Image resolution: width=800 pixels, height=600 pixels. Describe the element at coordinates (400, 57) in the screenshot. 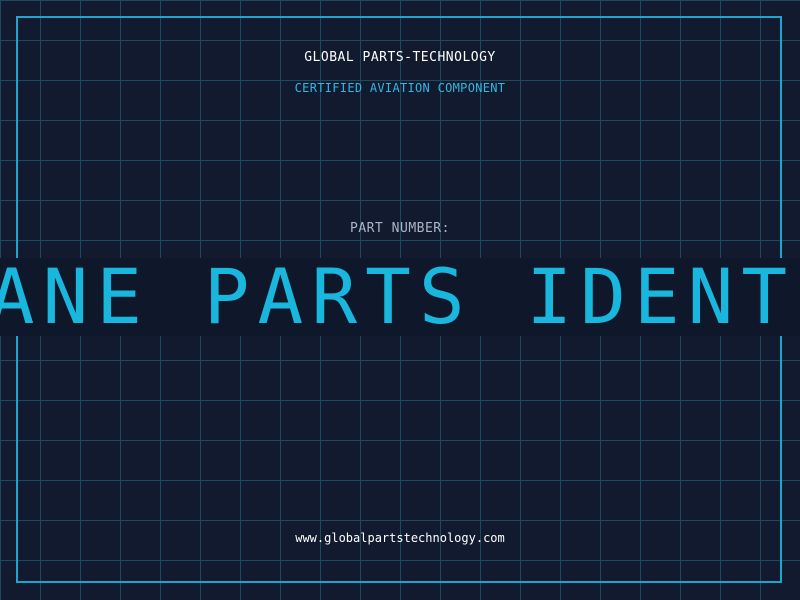

I see `company-name: GLOBAL PARTS-TECHNOLOGY` at that location.